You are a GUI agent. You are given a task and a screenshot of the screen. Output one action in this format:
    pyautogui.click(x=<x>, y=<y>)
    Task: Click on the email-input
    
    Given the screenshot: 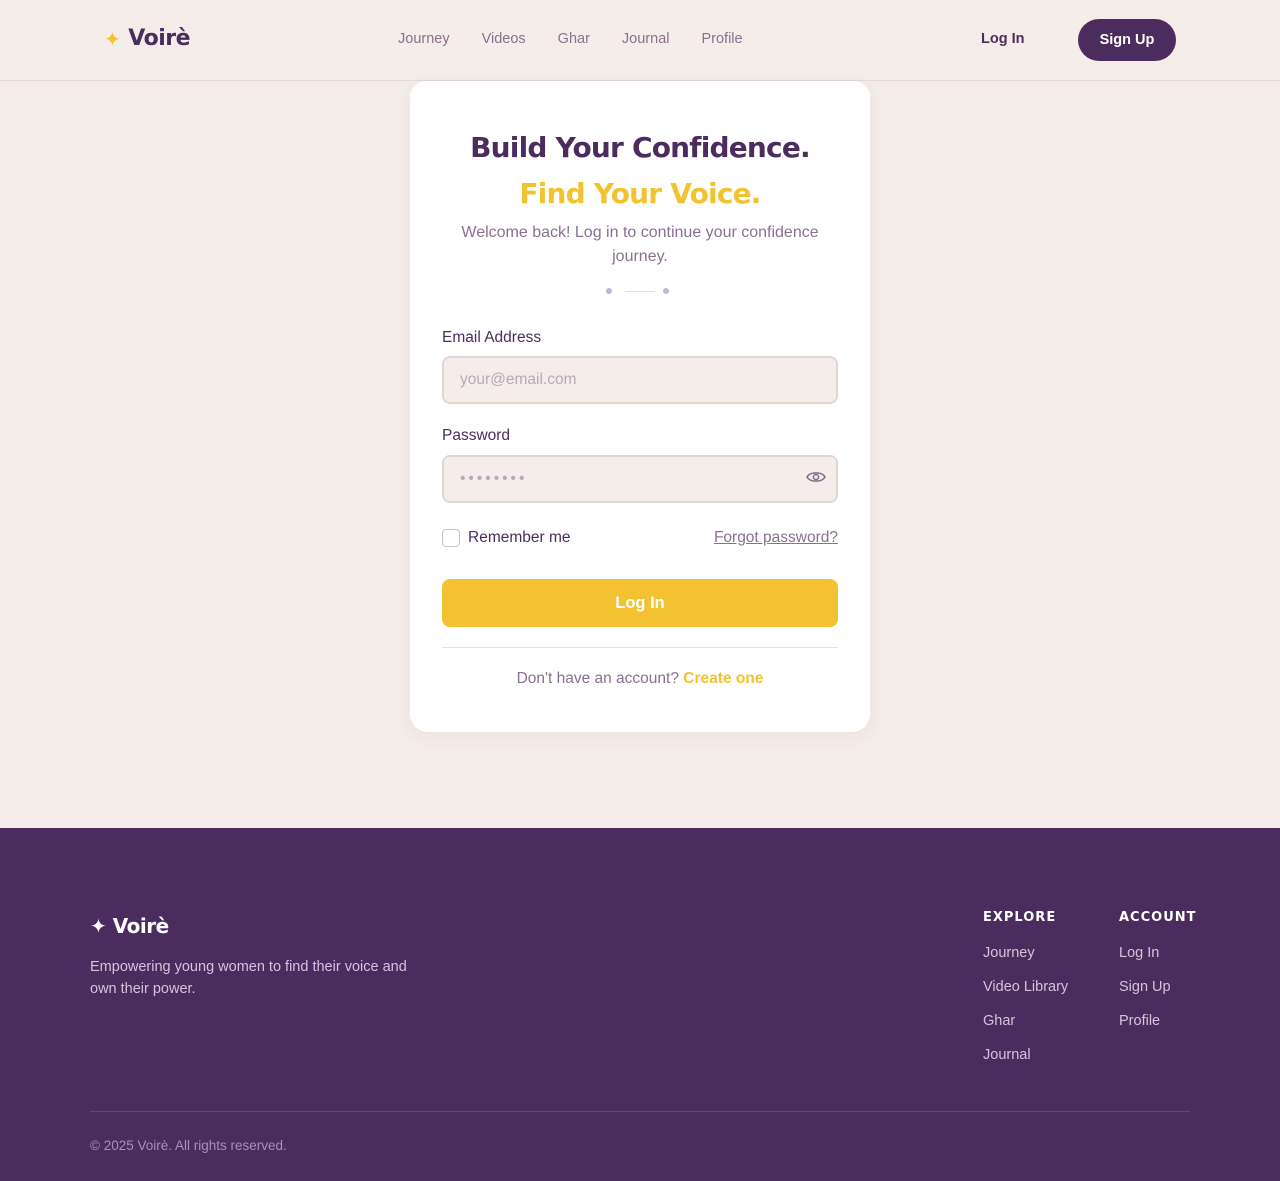 What is the action you would take?
    pyautogui.click(x=640, y=380)
    